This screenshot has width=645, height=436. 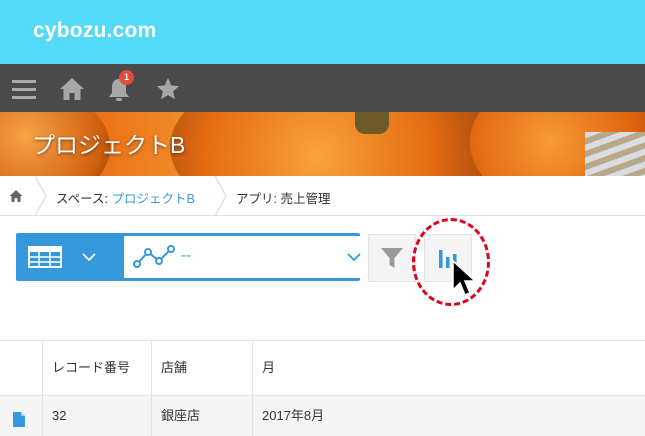 What do you see at coordinates (449, 415) in the screenshot?
I see `table-cell-month: 2017年8月` at bounding box center [449, 415].